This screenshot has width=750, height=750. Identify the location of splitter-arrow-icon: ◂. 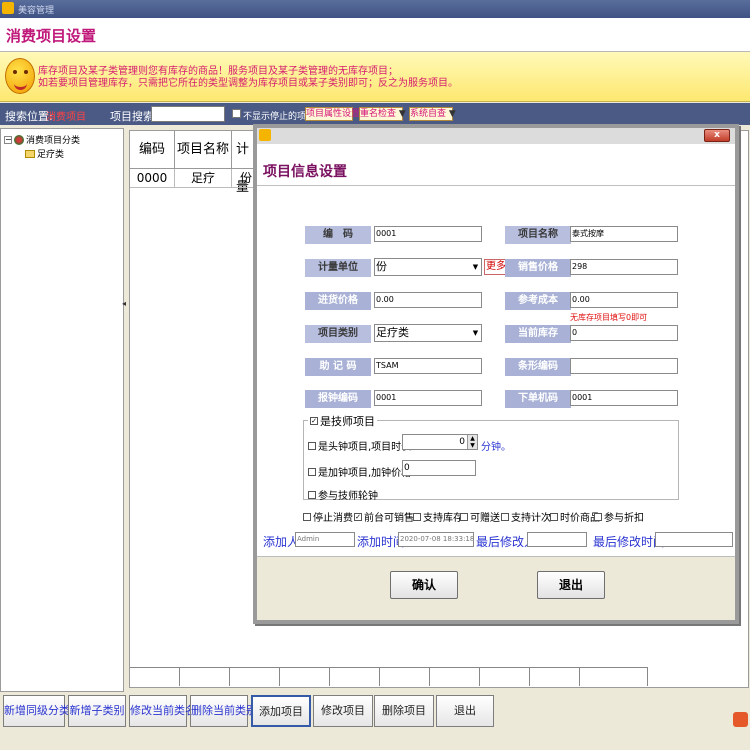
(124, 303).